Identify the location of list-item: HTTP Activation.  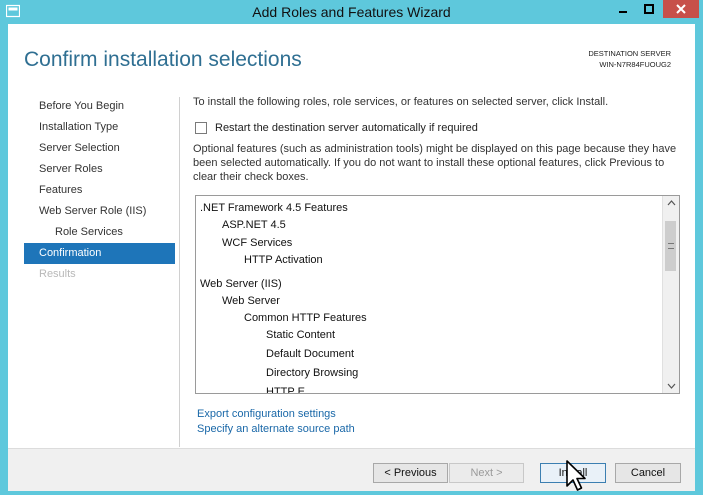
(283, 260).